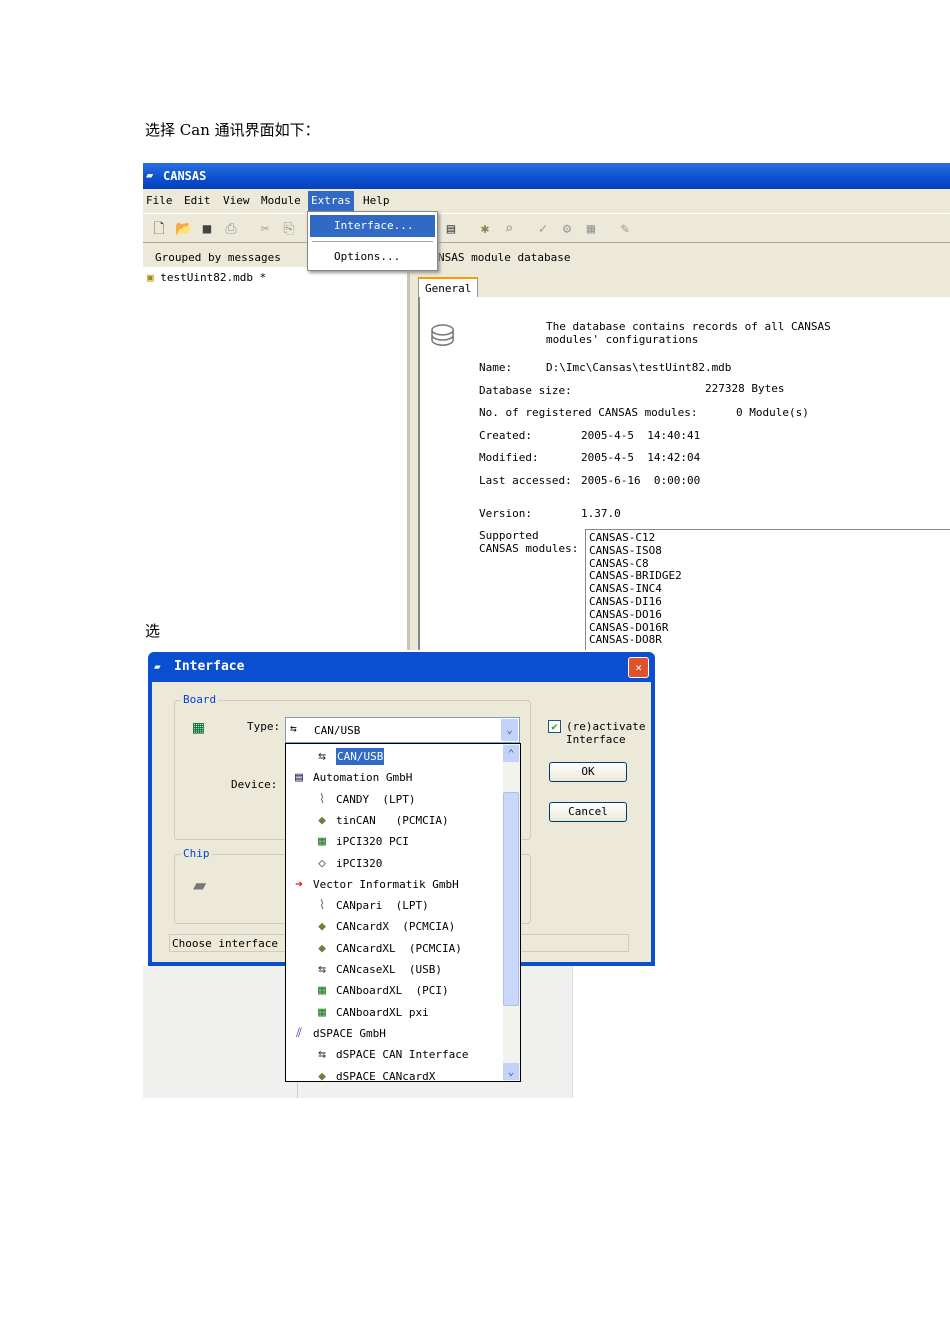 The height and width of the screenshot is (1344, 950). I want to click on supported-modules-label: Supported CANSAS modules:, so click(529, 542).